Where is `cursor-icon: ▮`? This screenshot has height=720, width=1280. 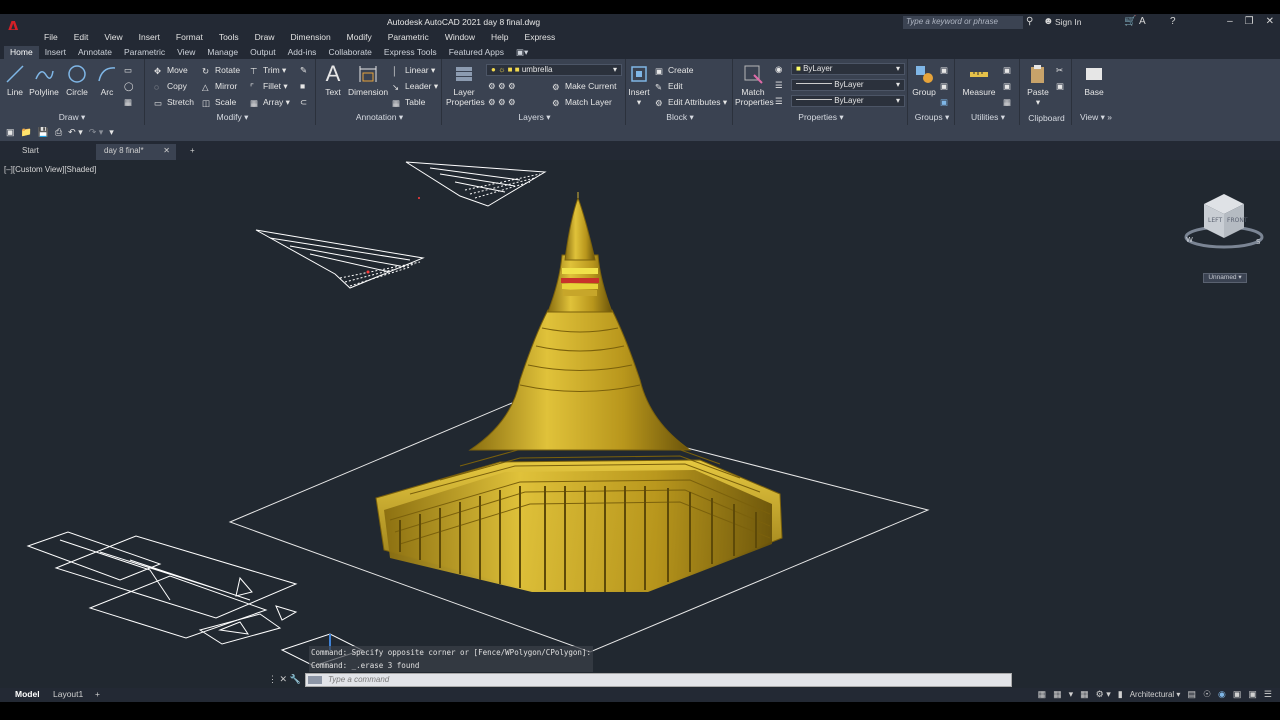
cursor-icon: ▮ is located at coordinates (1120, 694).